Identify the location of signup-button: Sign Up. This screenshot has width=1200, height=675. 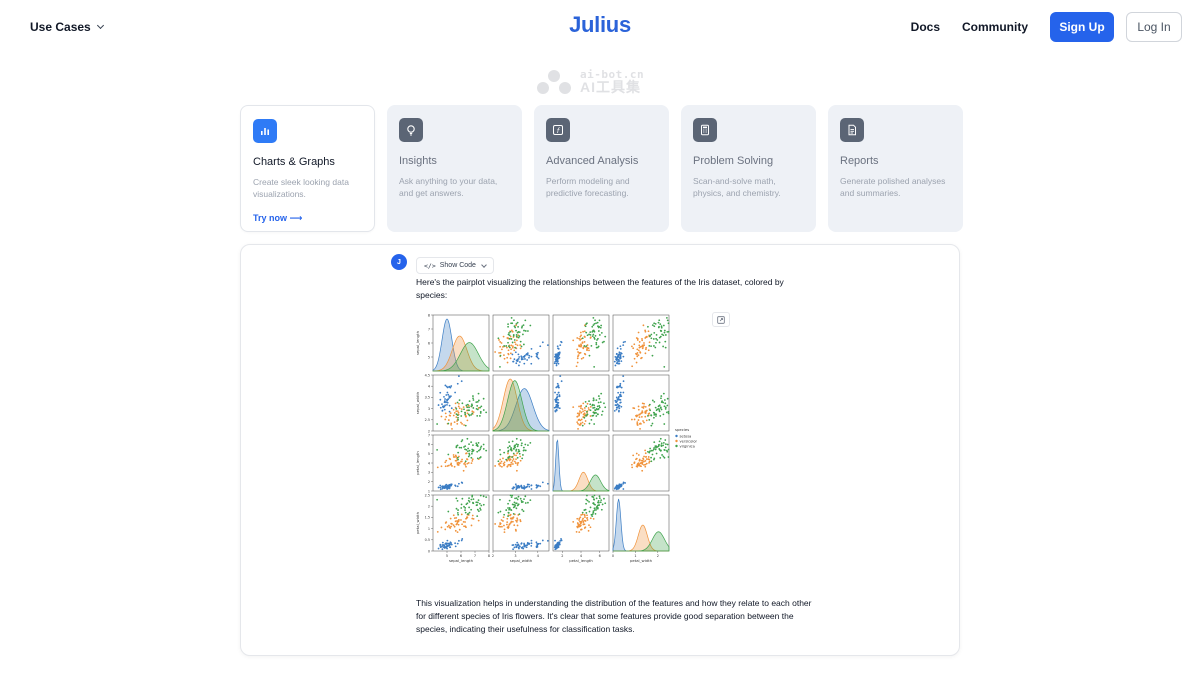
(1082, 27).